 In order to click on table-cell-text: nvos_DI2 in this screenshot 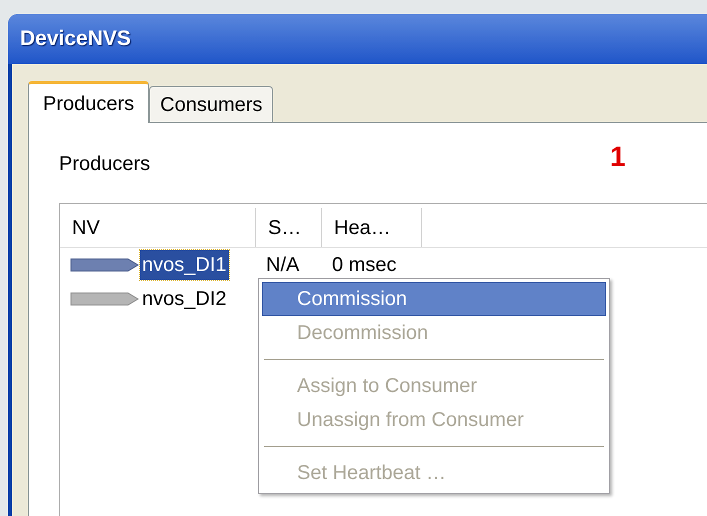, I will do `click(184, 299)`.